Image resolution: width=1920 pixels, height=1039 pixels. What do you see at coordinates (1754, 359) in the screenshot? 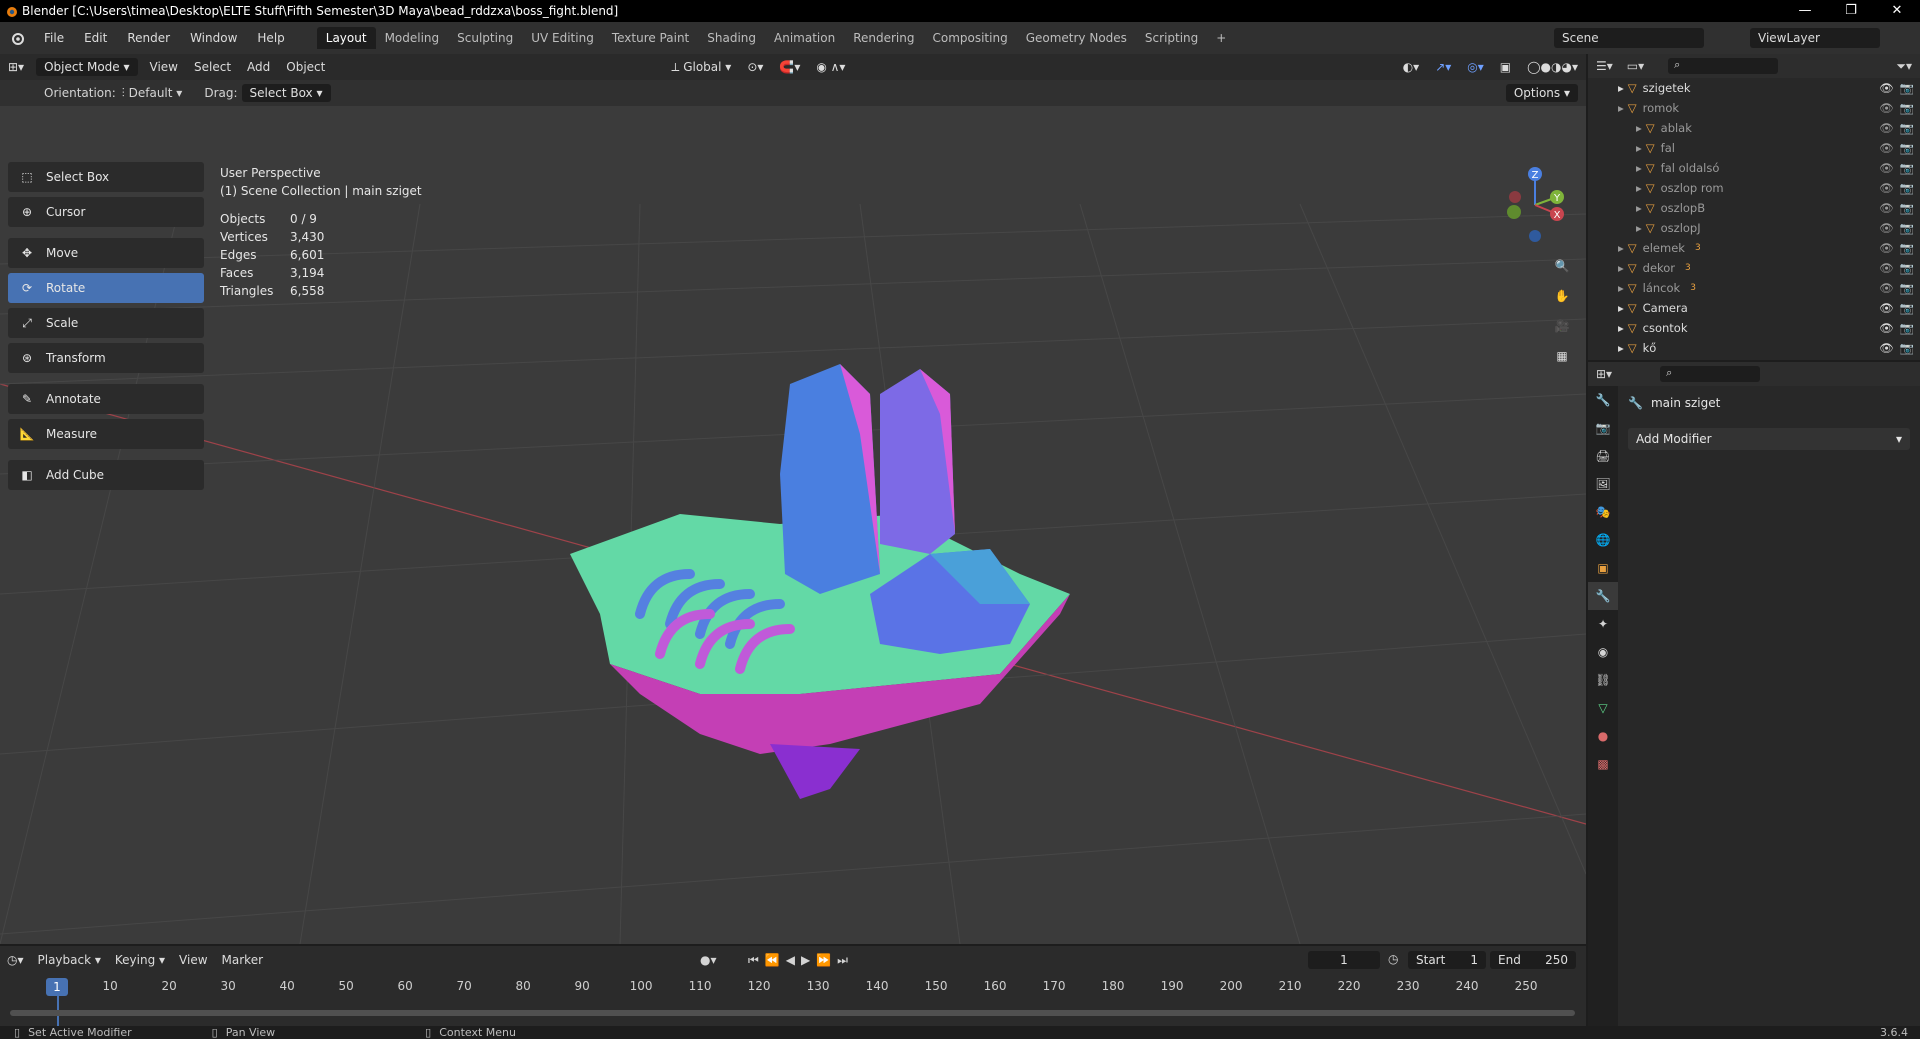
I see `outliner-item: ▸ ▽kő.001👁📷` at bounding box center [1754, 359].